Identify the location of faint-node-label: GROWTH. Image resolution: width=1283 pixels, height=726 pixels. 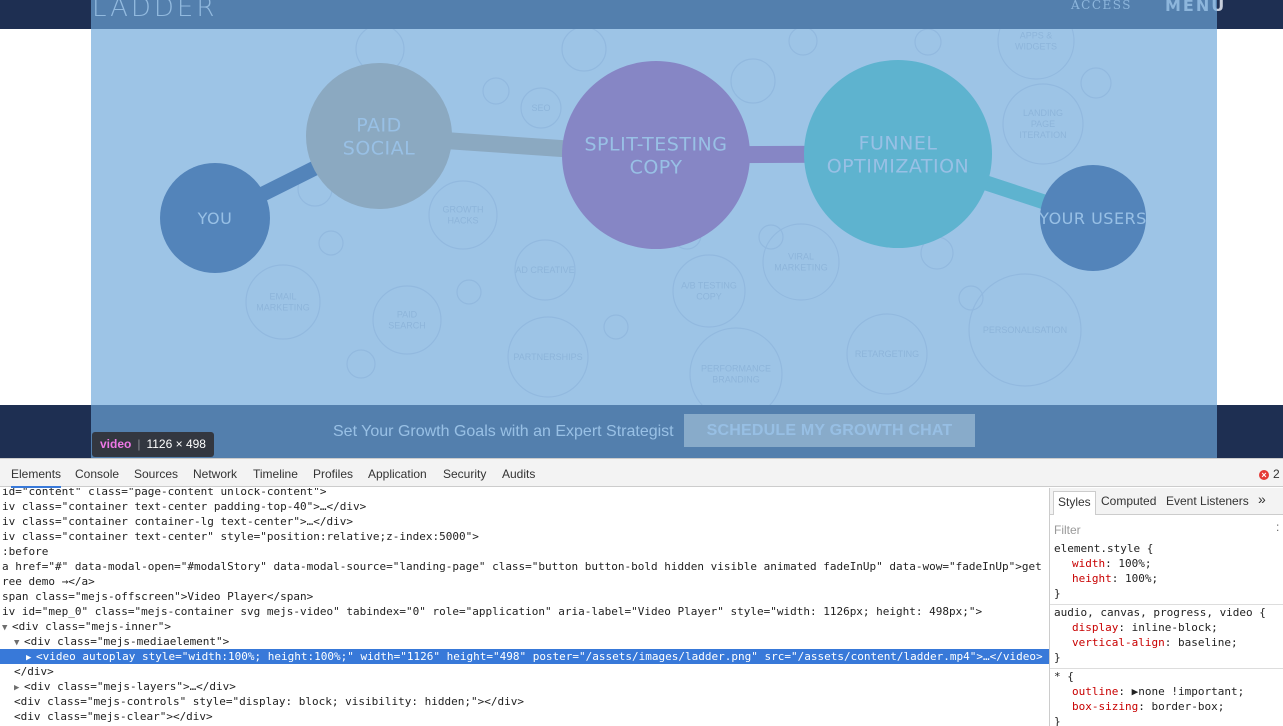
(463, 210).